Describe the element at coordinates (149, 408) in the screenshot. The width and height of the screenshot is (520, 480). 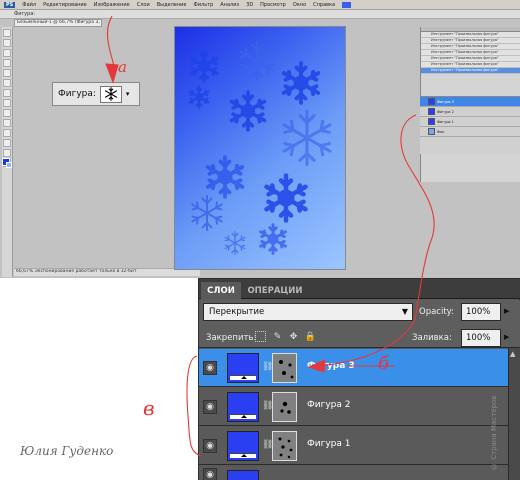
I see `annotation-letter-v: в` at that location.